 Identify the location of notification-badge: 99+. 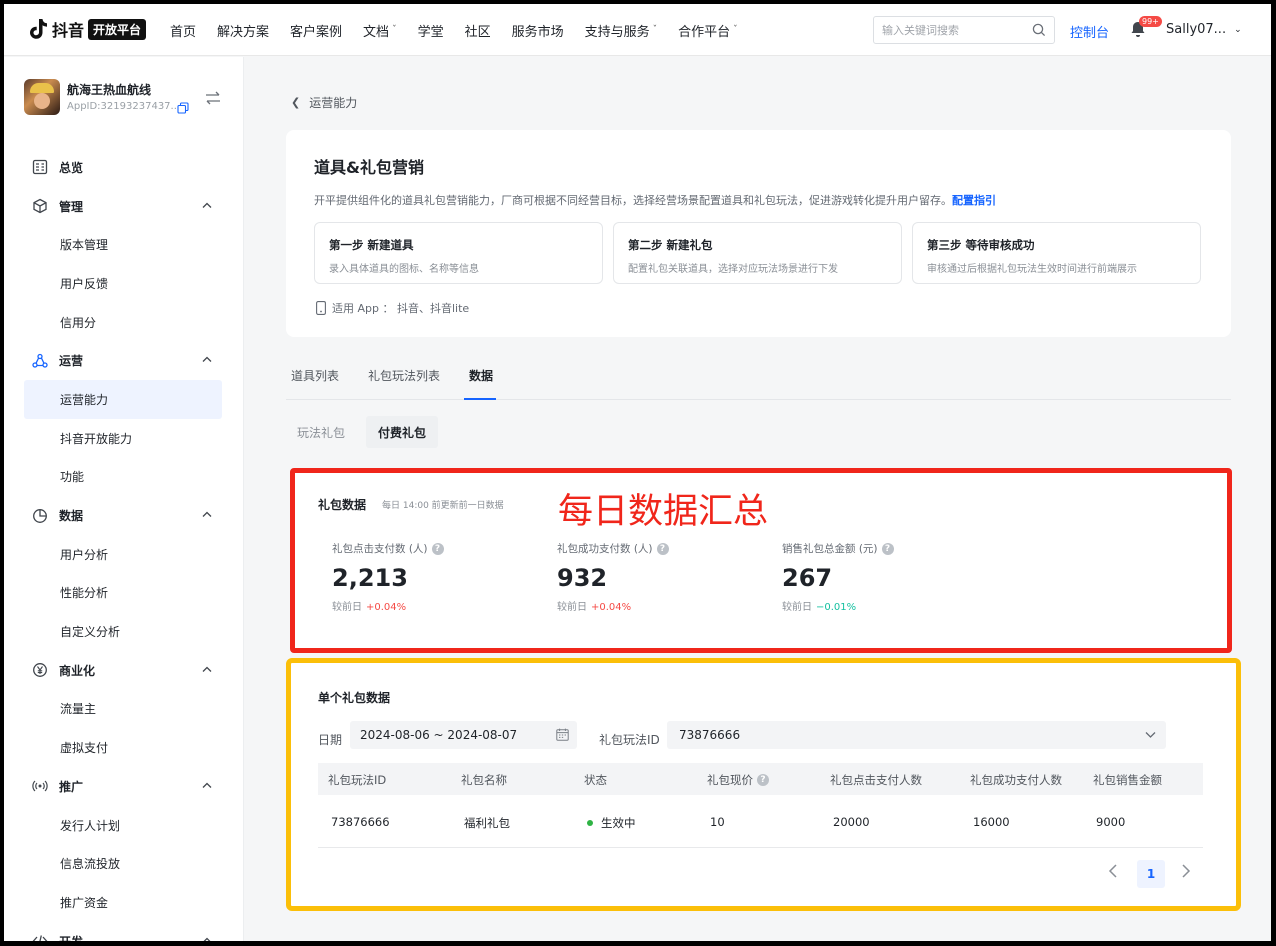
(1150, 21).